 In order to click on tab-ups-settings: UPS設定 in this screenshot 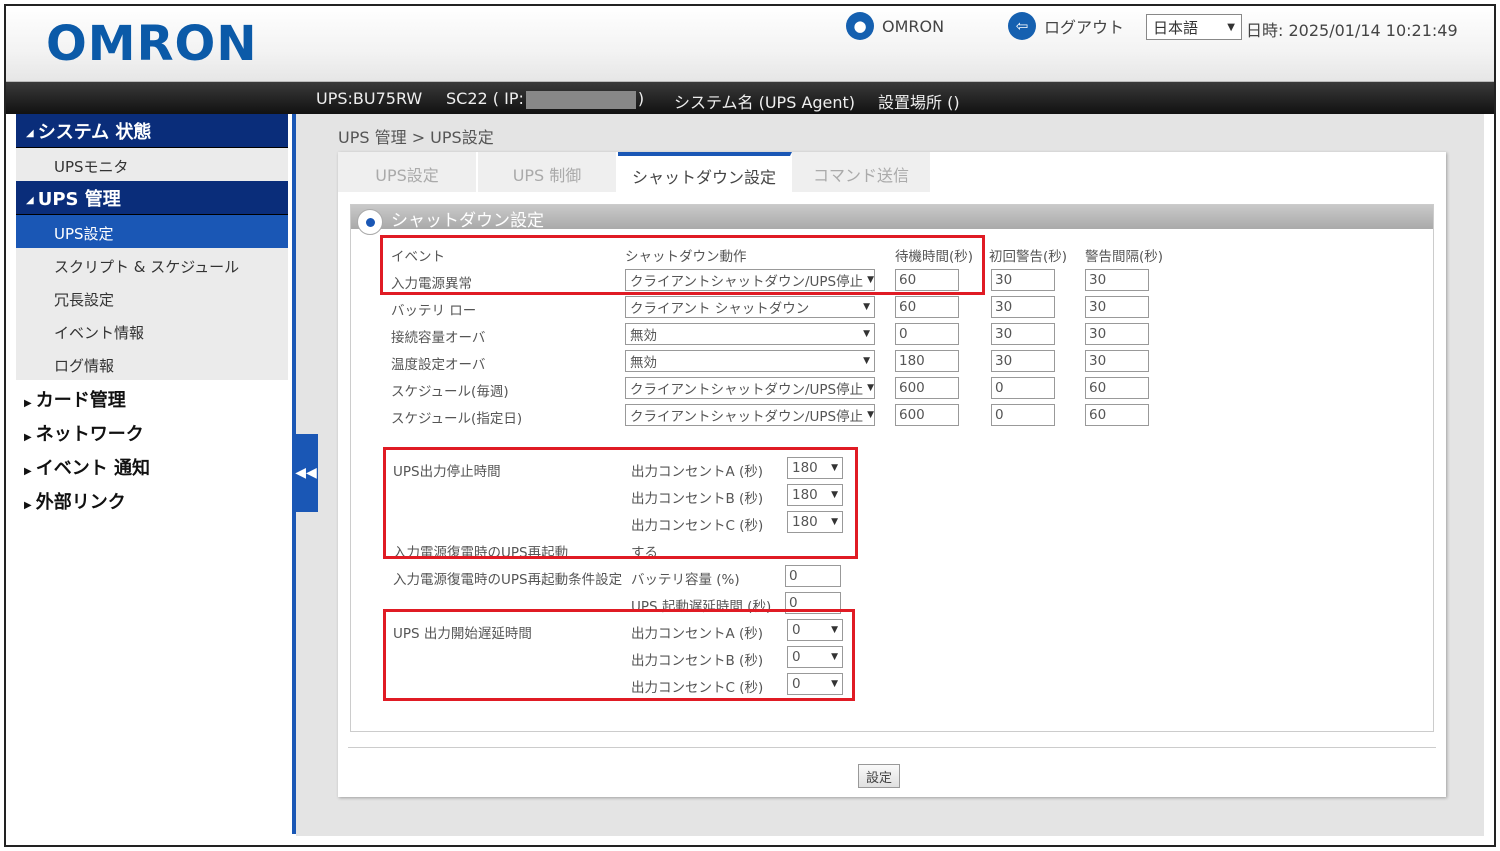, I will do `click(408, 172)`.